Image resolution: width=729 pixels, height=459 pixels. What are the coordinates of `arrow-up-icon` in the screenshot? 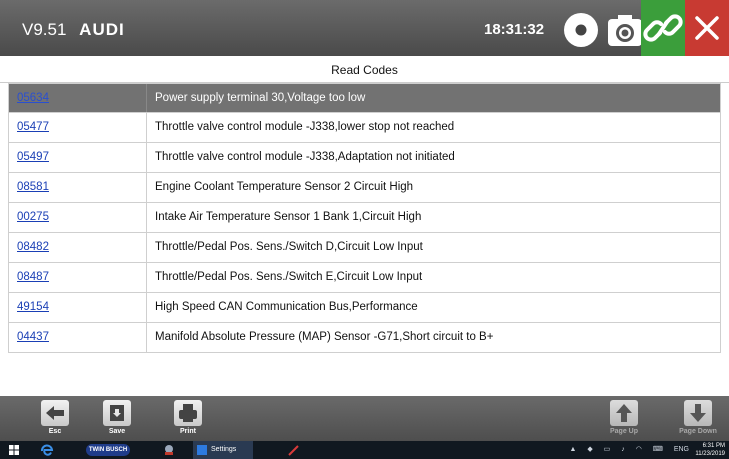 It's located at (624, 413).